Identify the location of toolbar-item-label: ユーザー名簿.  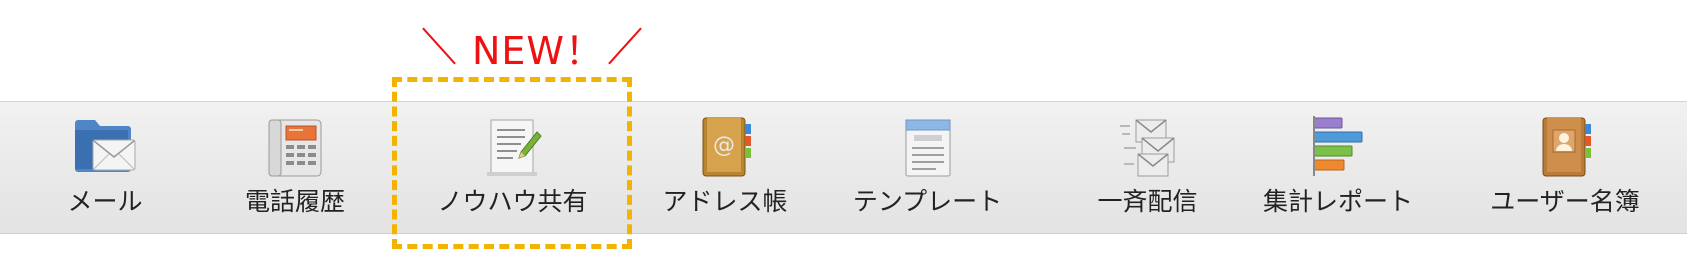
(1565, 201).